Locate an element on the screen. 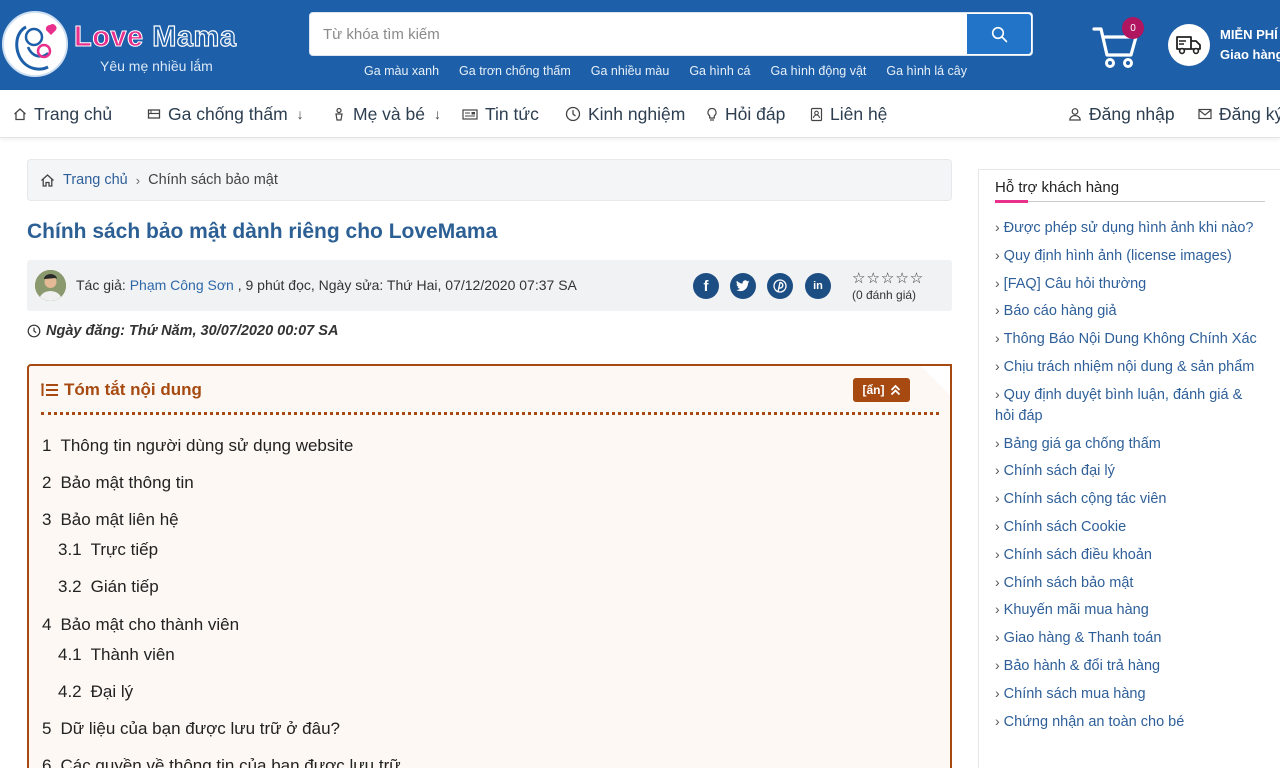 The image size is (1280, 768). sidebar-link: › Chính sách Cookie is located at coordinates (1130, 527).